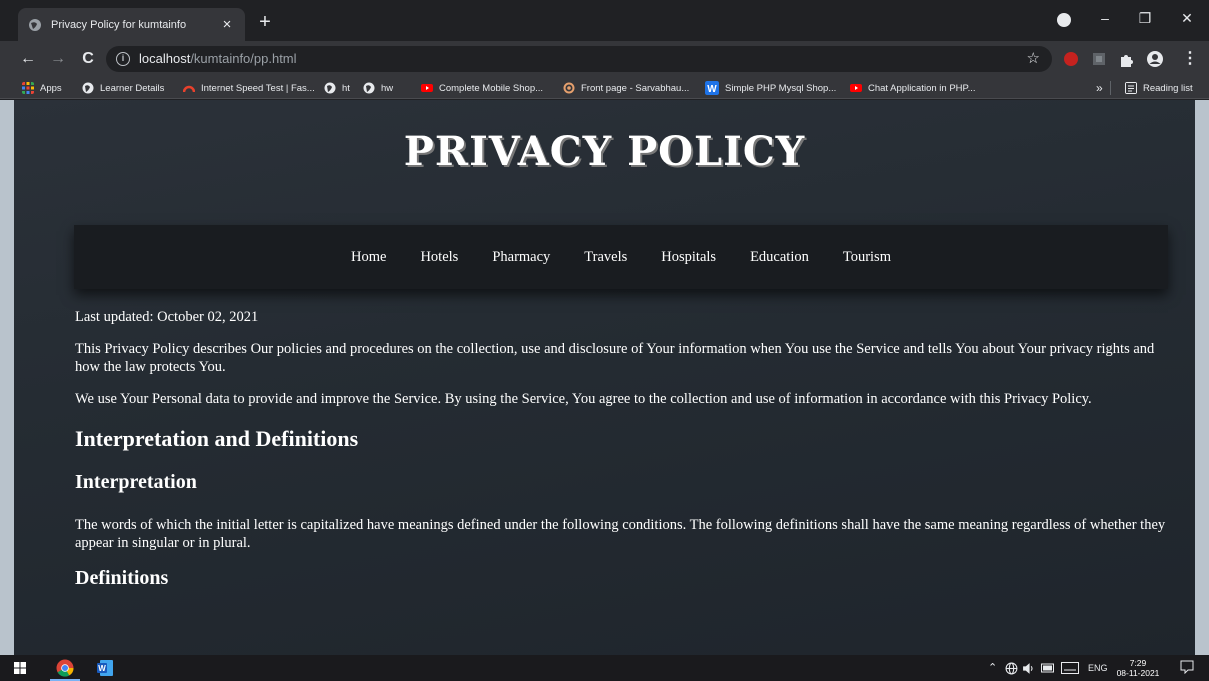  Describe the element at coordinates (1187, 667) in the screenshot. I see `notifications-icon` at that location.